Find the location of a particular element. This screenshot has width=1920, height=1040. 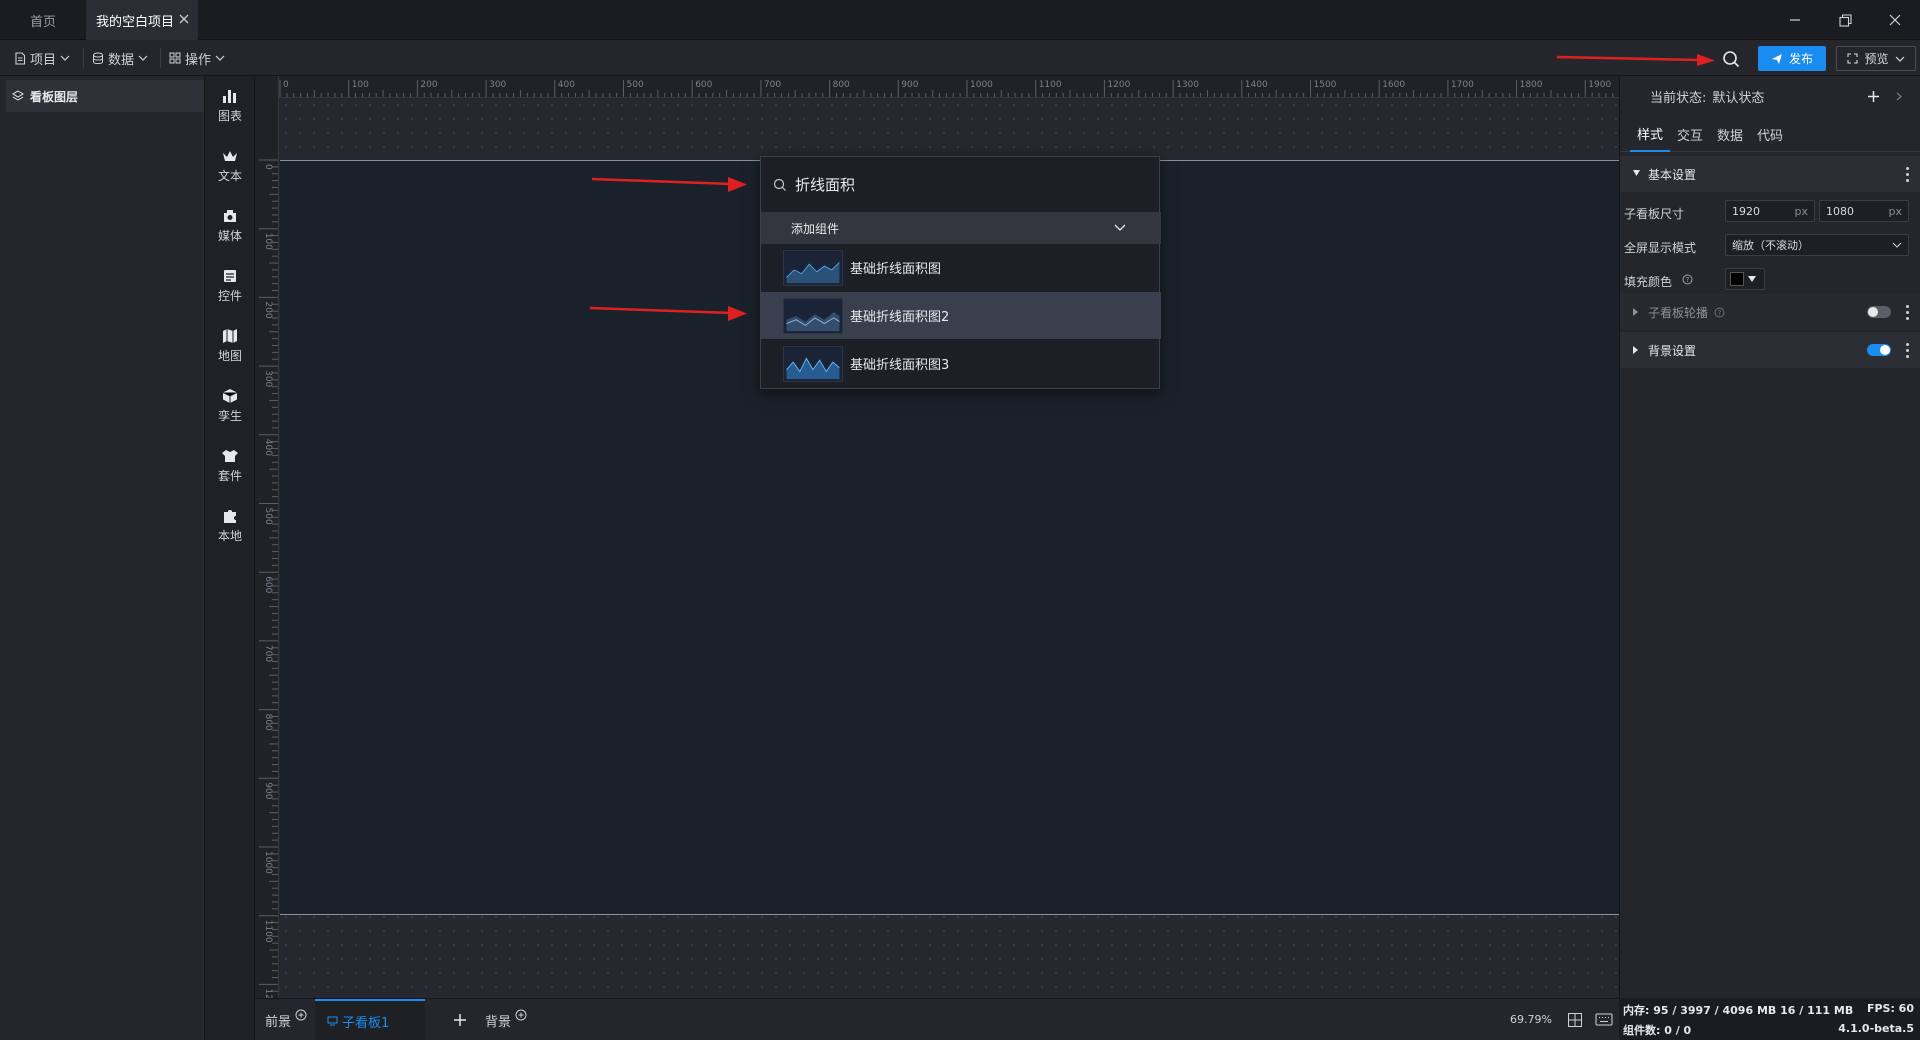

tab-home: 首页 is located at coordinates (43, 20).